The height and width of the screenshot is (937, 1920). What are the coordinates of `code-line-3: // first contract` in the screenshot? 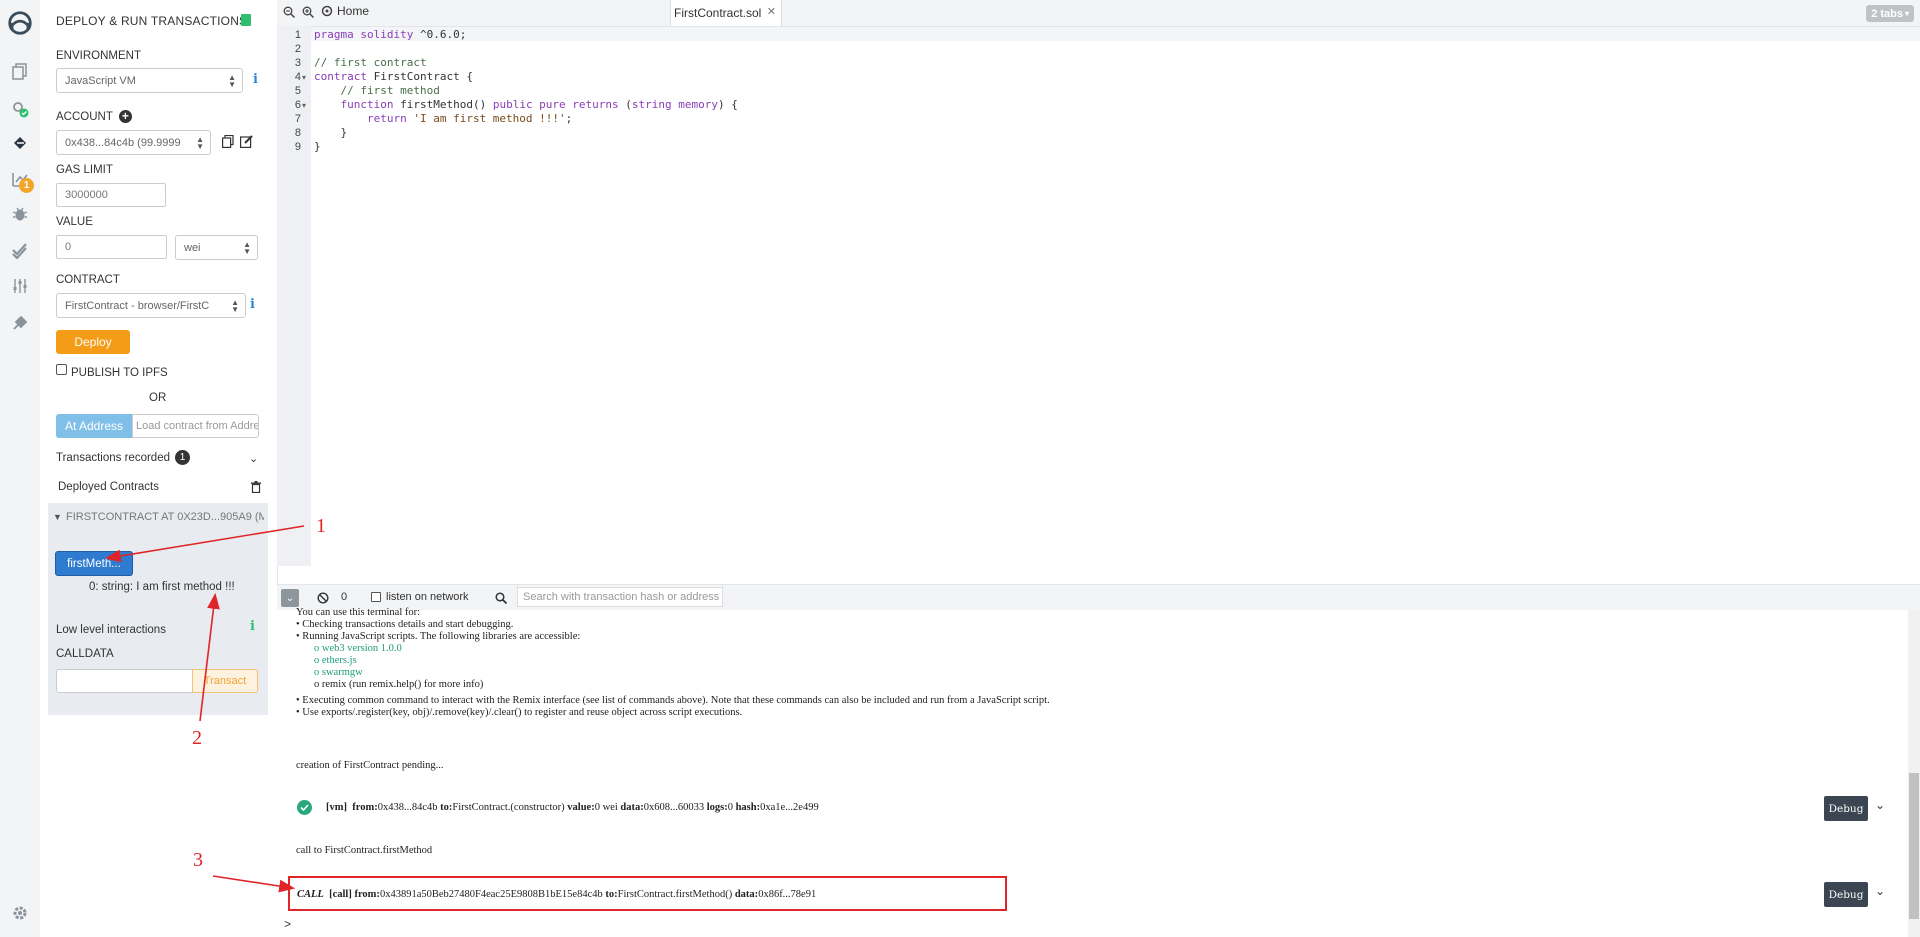 It's located at (370, 62).